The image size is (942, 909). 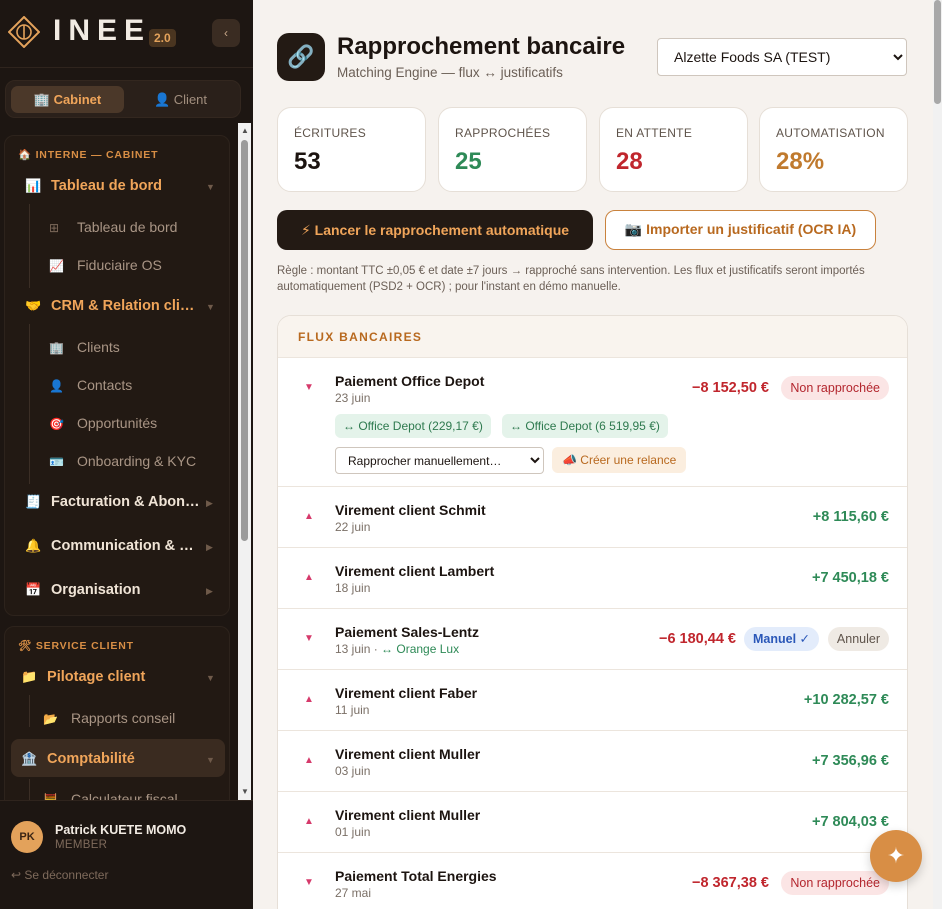 I want to click on sidebar-scrollbar: ▲ ▼, so click(x=244, y=461).